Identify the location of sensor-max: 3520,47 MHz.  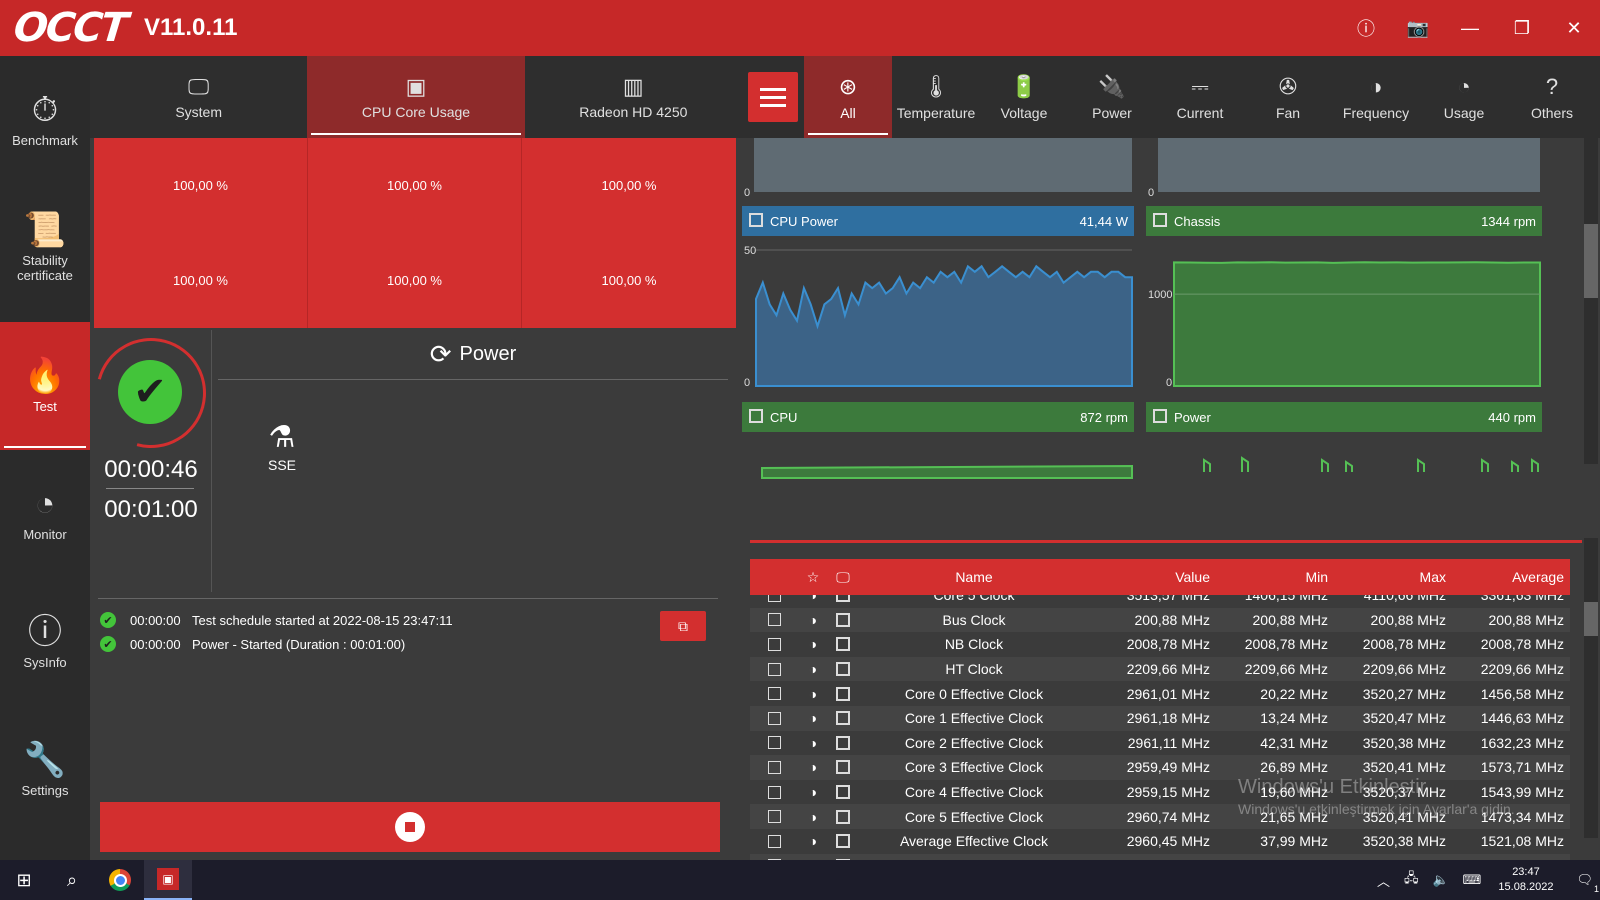
(1404, 718).